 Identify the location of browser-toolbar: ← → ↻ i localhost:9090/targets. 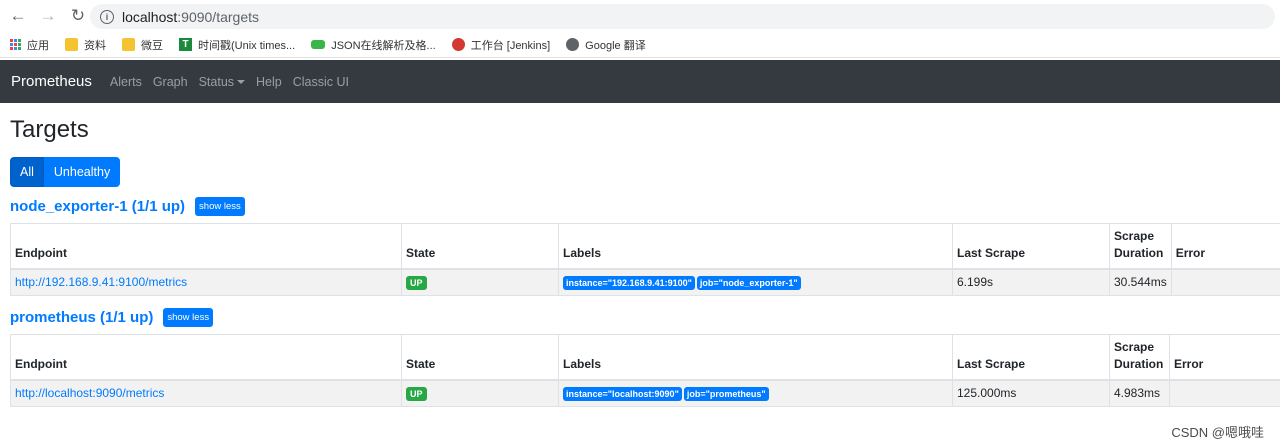
(640, 16).